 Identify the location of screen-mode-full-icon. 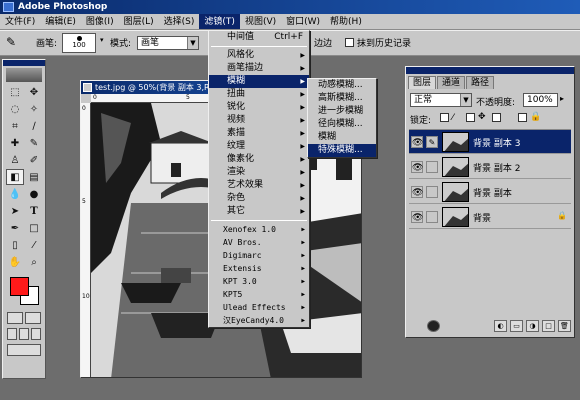
(36, 334).